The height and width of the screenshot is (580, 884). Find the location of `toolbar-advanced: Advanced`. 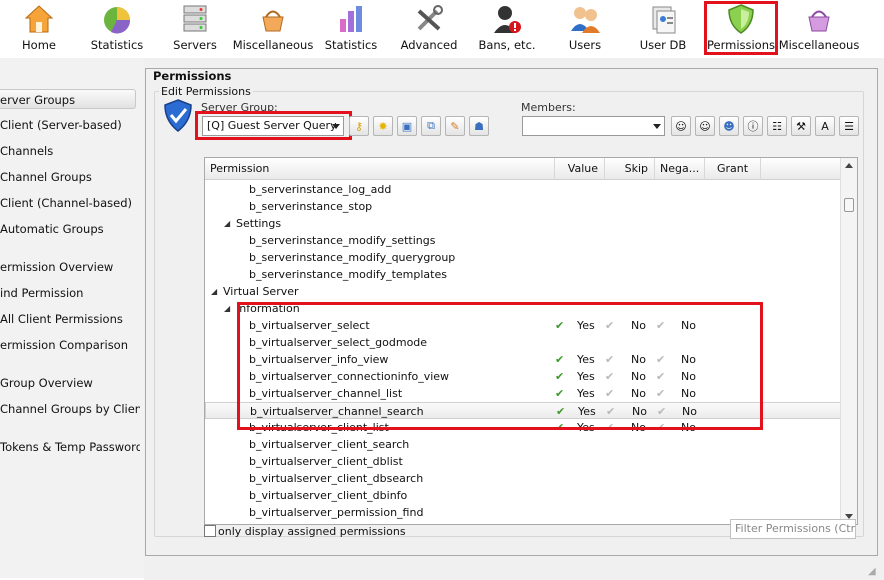

toolbar-advanced: Advanced is located at coordinates (429, 28).